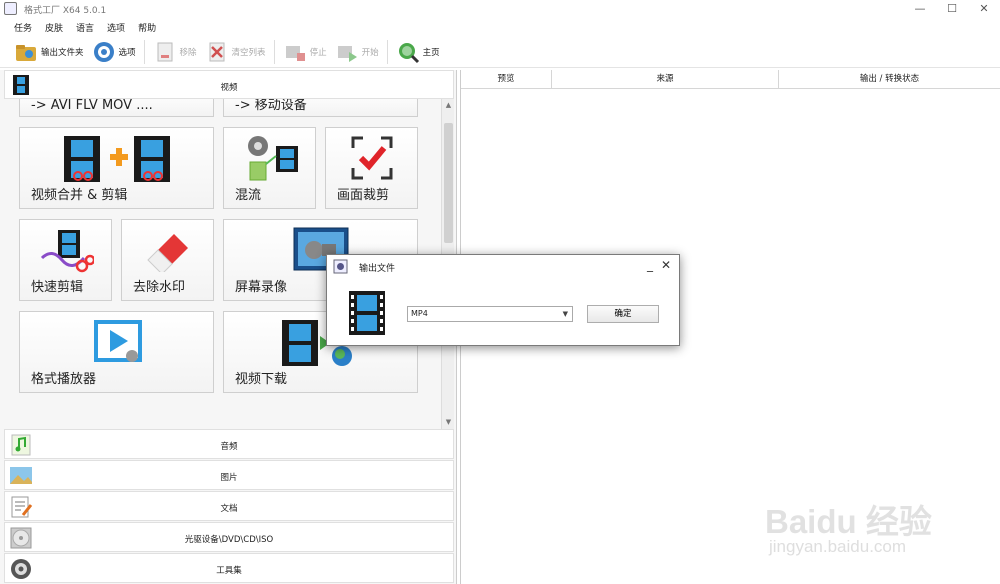 This screenshot has width=1000, height=584. What do you see at coordinates (64, 379) in the screenshot?
I see `tile-label: 格式播放器` at bounding box center [64, 379].